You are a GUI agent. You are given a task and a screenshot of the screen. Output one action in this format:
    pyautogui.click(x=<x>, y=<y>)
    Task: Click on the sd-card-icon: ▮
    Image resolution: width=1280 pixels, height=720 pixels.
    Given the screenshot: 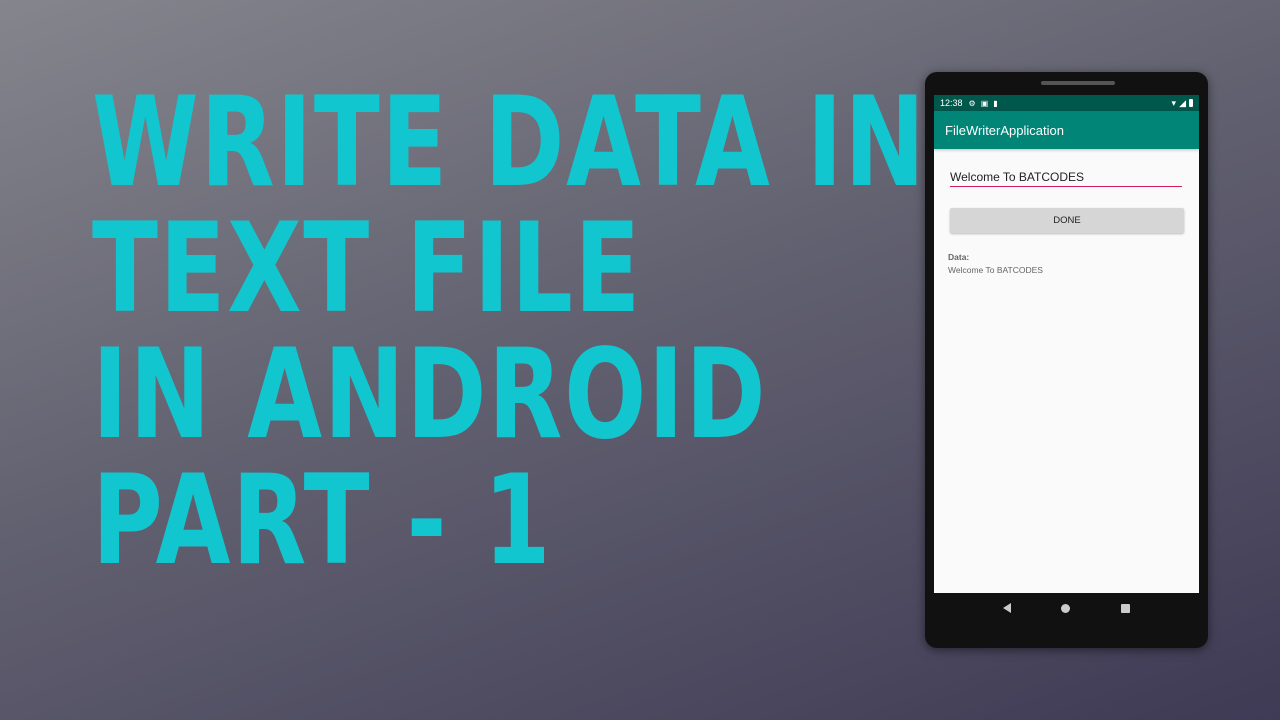 What is the action you would take?
    pyautogui.click(x=995, y=103)
    